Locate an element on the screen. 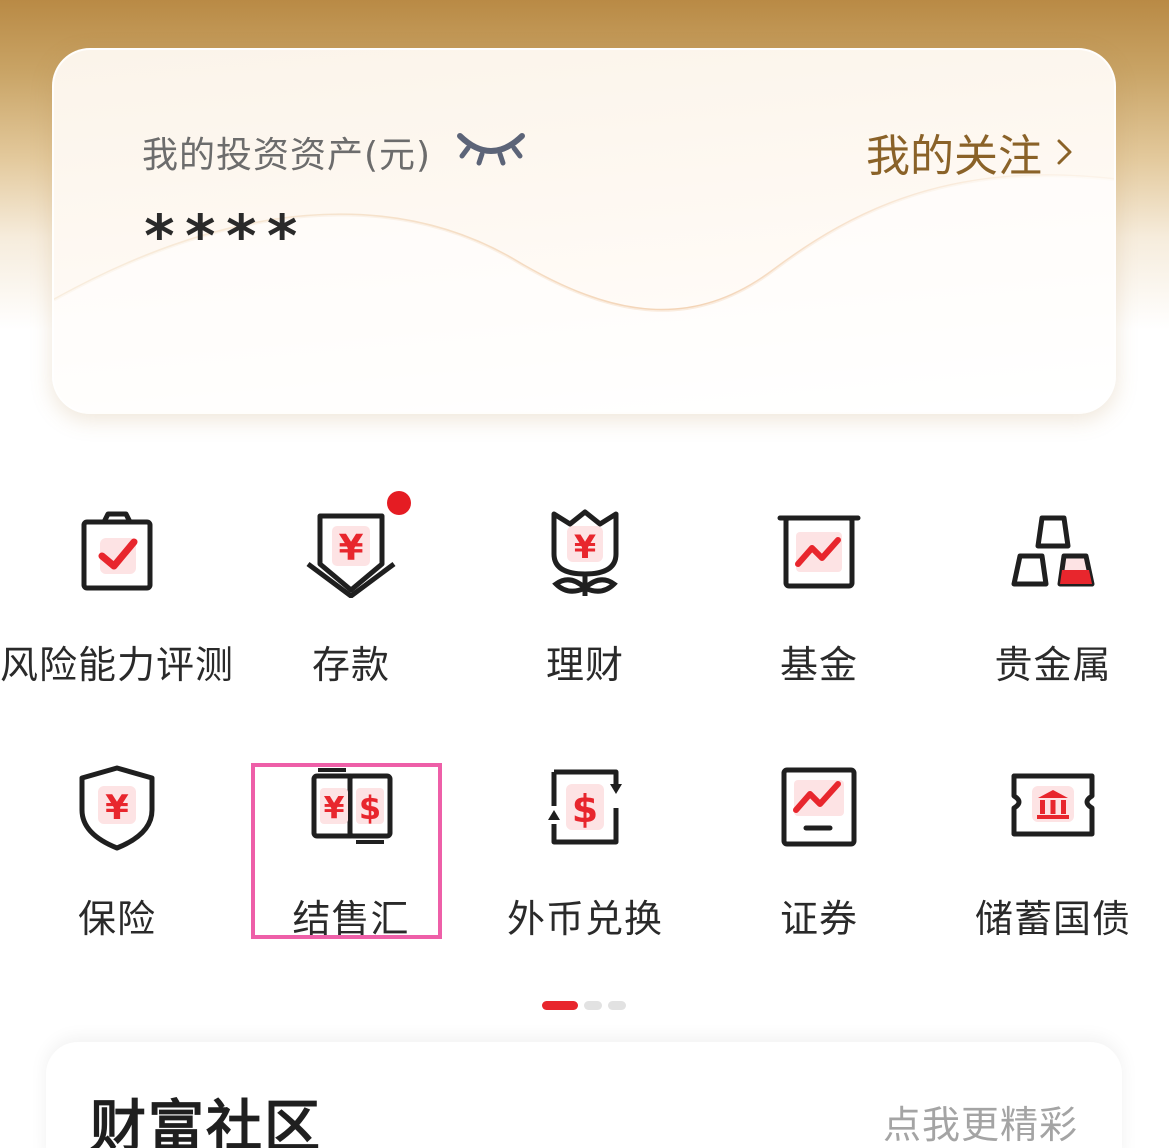 The width and height of the screenshot is (1169, 1148). gold-bars-icon is located at coordinates (1053, 551).